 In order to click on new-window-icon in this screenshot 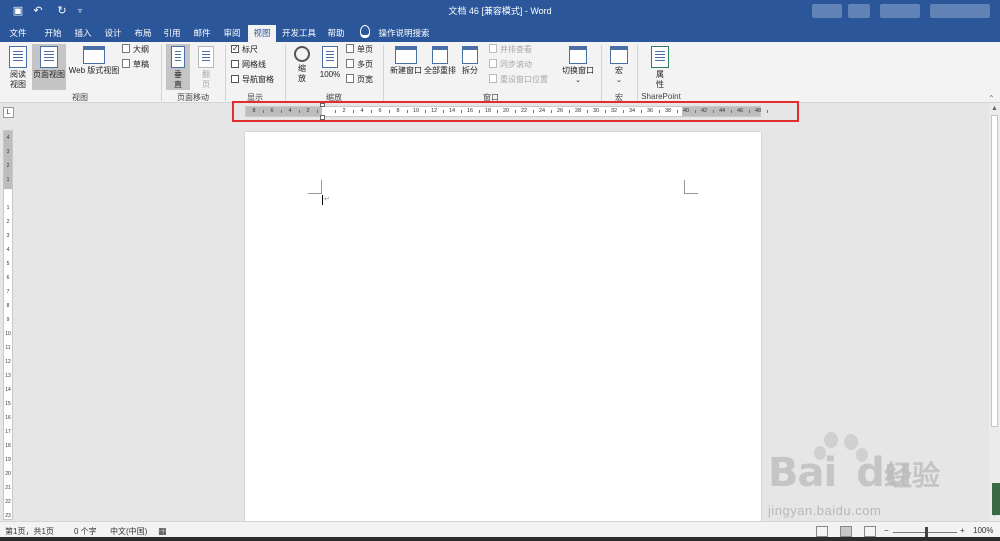, I will do `click(406, 55)`.